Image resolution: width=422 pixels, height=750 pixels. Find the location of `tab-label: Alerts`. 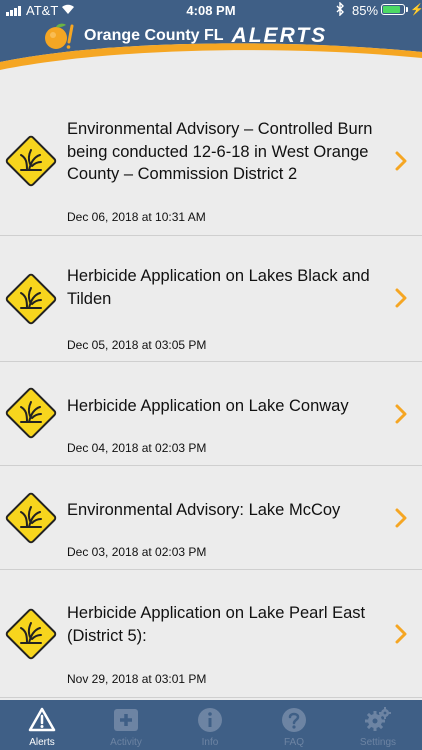

tab-label: Alerts is located at coordinates (42, 742).